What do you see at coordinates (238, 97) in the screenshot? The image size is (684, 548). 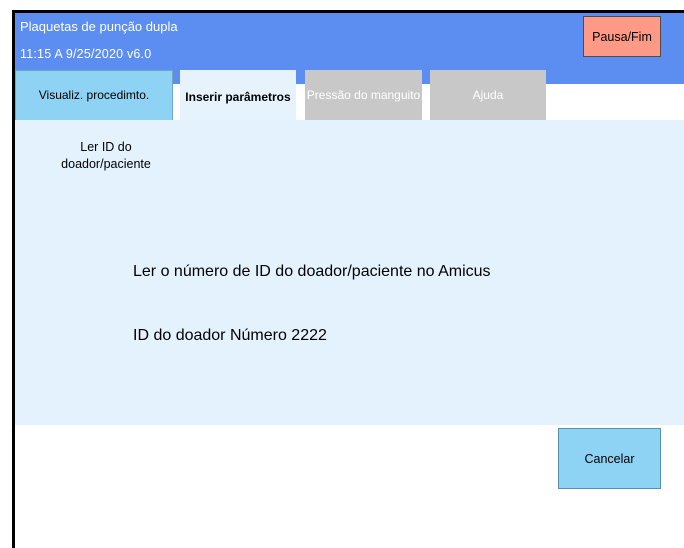 I see `tab-enter-parameters: Inserir parâmetros` at bounding box center [238, 97].